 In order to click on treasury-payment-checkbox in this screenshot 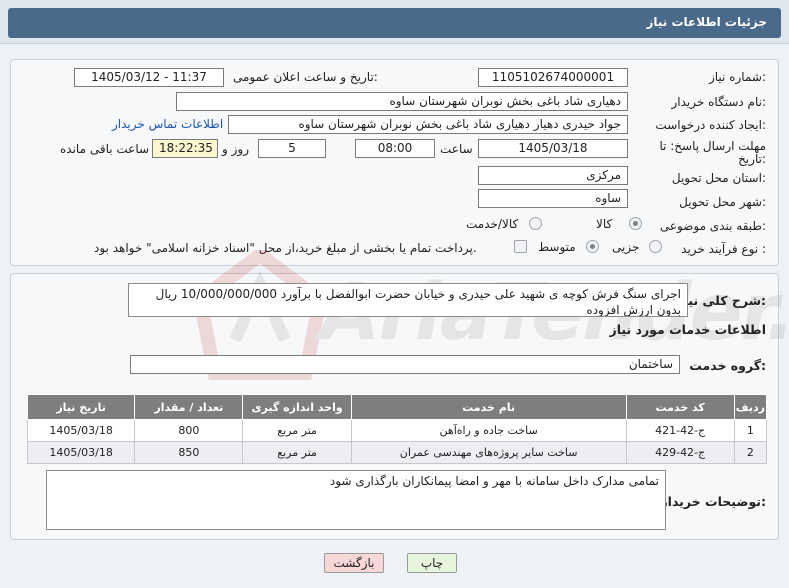, I will do `click(520, 246)`.